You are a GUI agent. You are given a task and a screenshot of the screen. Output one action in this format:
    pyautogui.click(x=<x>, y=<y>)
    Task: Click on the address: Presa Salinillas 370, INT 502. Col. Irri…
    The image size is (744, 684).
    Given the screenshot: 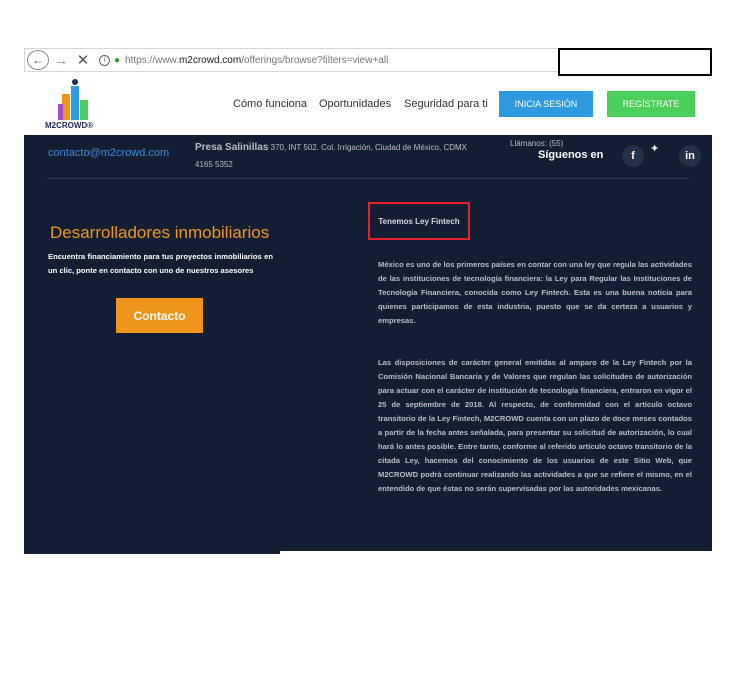 What is the action you would take?
    pyautogui.click(x=345, y=156)
    